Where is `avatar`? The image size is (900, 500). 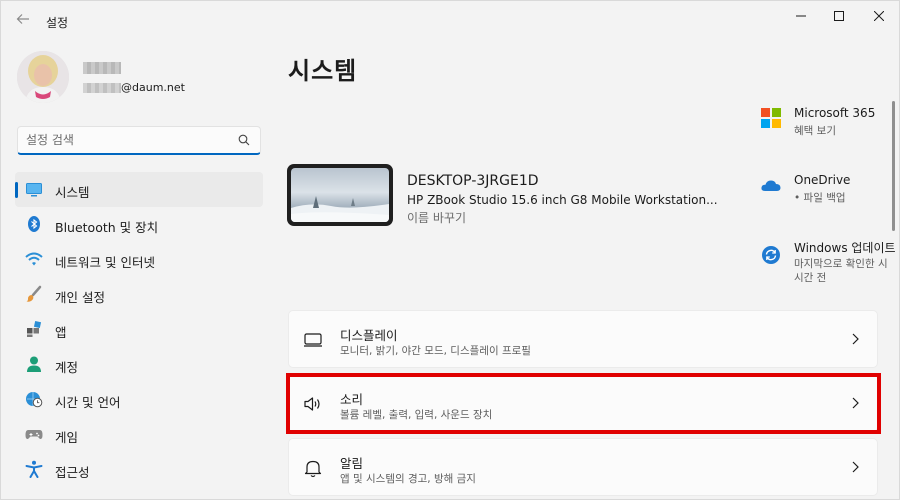
avatar is located at coordinates (43, 77).